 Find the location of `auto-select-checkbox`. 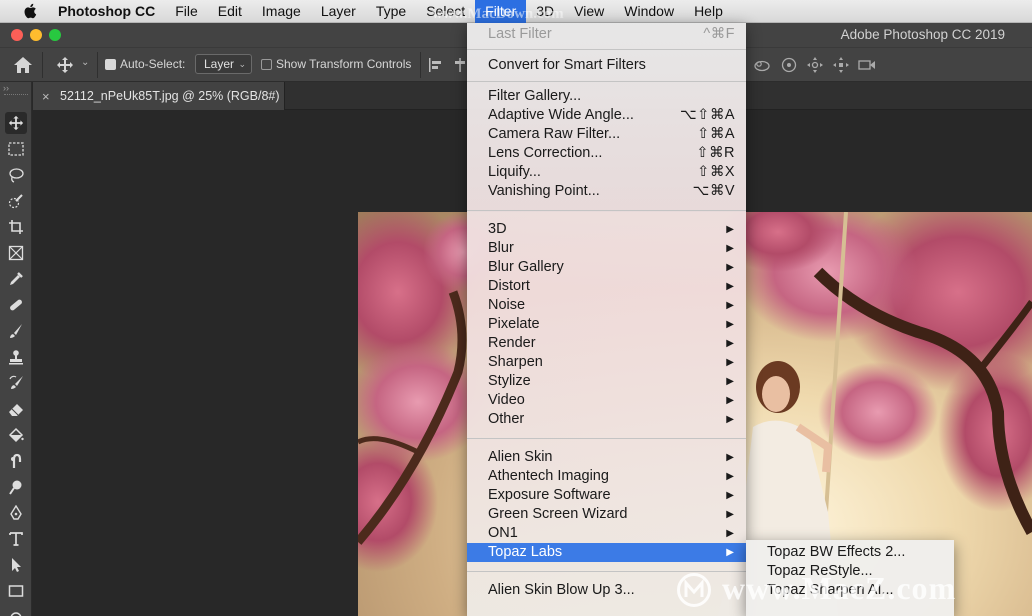

auto-select-checkbox is located at coordinates (110, 64).